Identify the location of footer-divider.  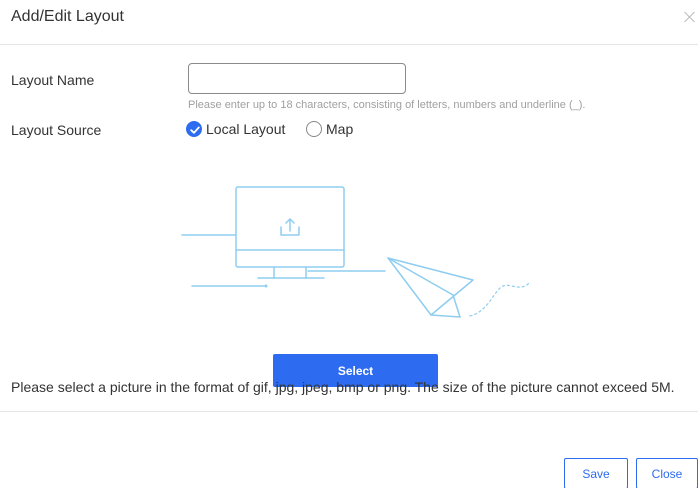
(349, 411).